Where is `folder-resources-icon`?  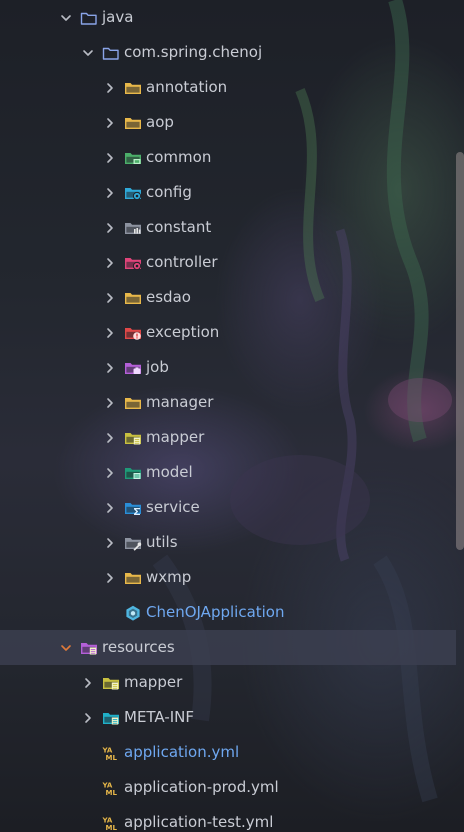
folder-resources-icon is located at coordinates (89, 648).